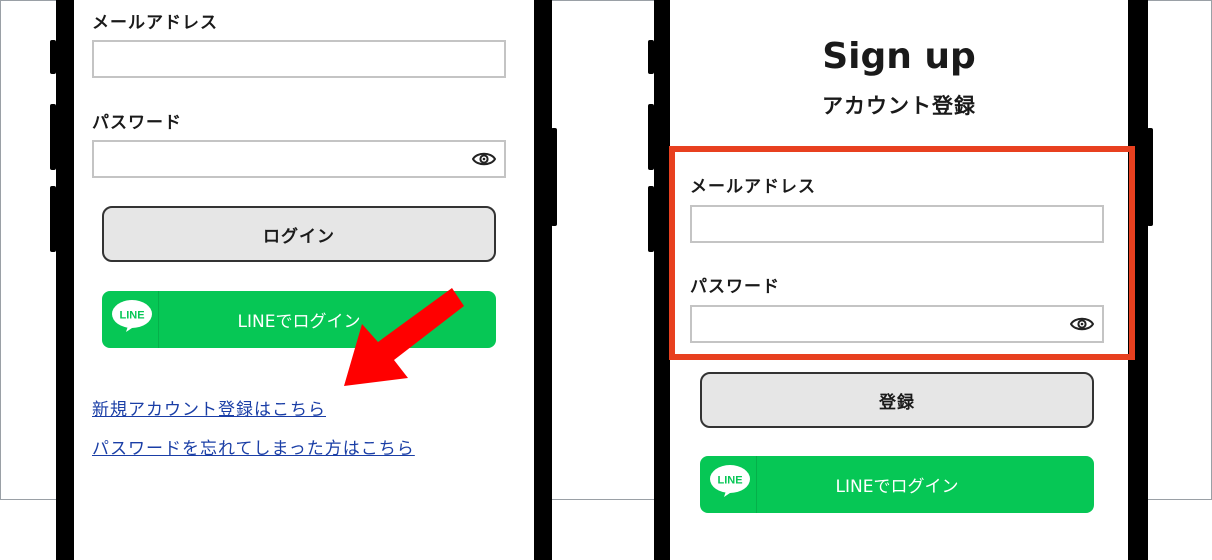  I want to click on register-button: 登録, so click(897, 400).